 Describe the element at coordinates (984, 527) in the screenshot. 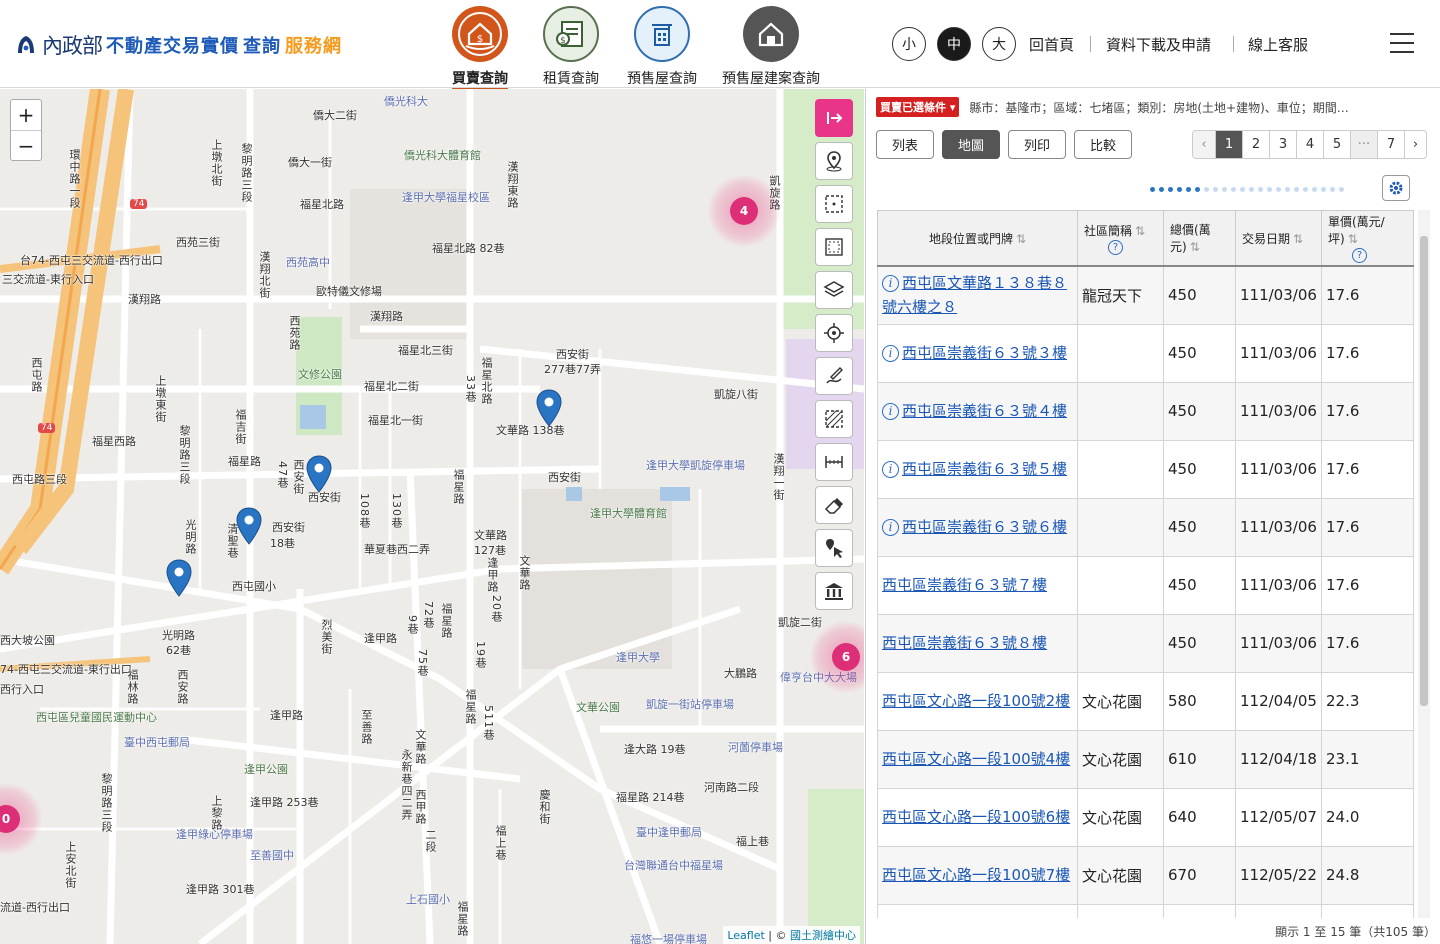

I see `address-link: 西屯區崇義街６３號６樓` at that location.